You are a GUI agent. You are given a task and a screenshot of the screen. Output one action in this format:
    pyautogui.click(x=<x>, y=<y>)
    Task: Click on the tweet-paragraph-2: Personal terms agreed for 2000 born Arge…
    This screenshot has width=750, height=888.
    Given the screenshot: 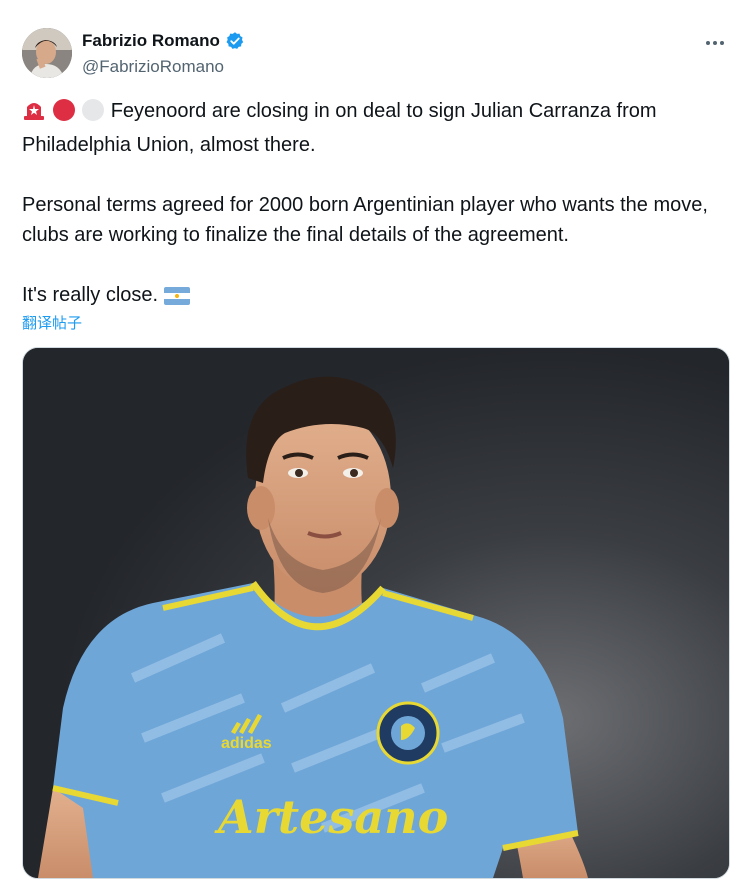 What is the action you would take?
    pyautogui.click(x=365, y=220)
    